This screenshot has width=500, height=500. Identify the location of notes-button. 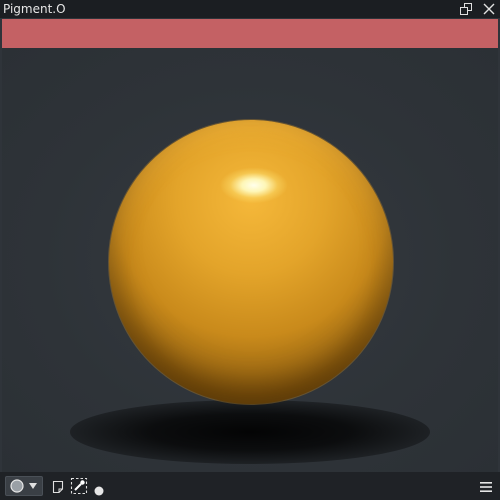
(58, 488).